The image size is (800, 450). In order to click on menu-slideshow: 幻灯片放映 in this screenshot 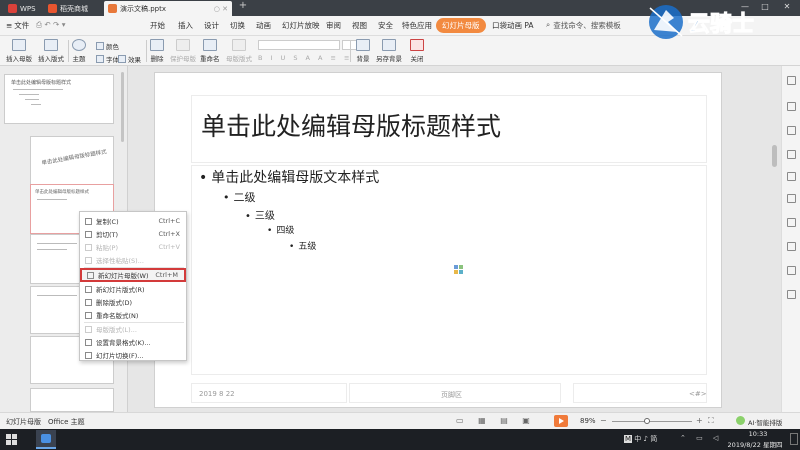, I will do `click(301, 25)`.